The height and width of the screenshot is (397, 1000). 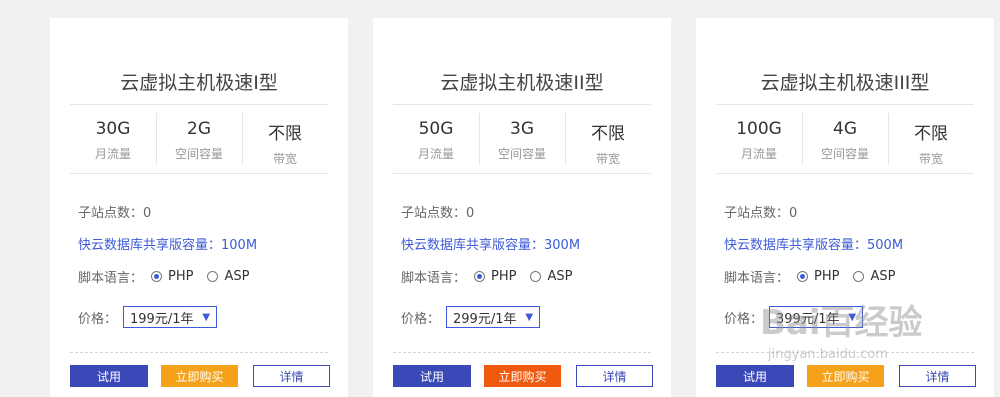 What do you see at coordinates (808, 319) in the screenshot?
I see `price-value: 399元/1年` at bounding box center [808, 319].